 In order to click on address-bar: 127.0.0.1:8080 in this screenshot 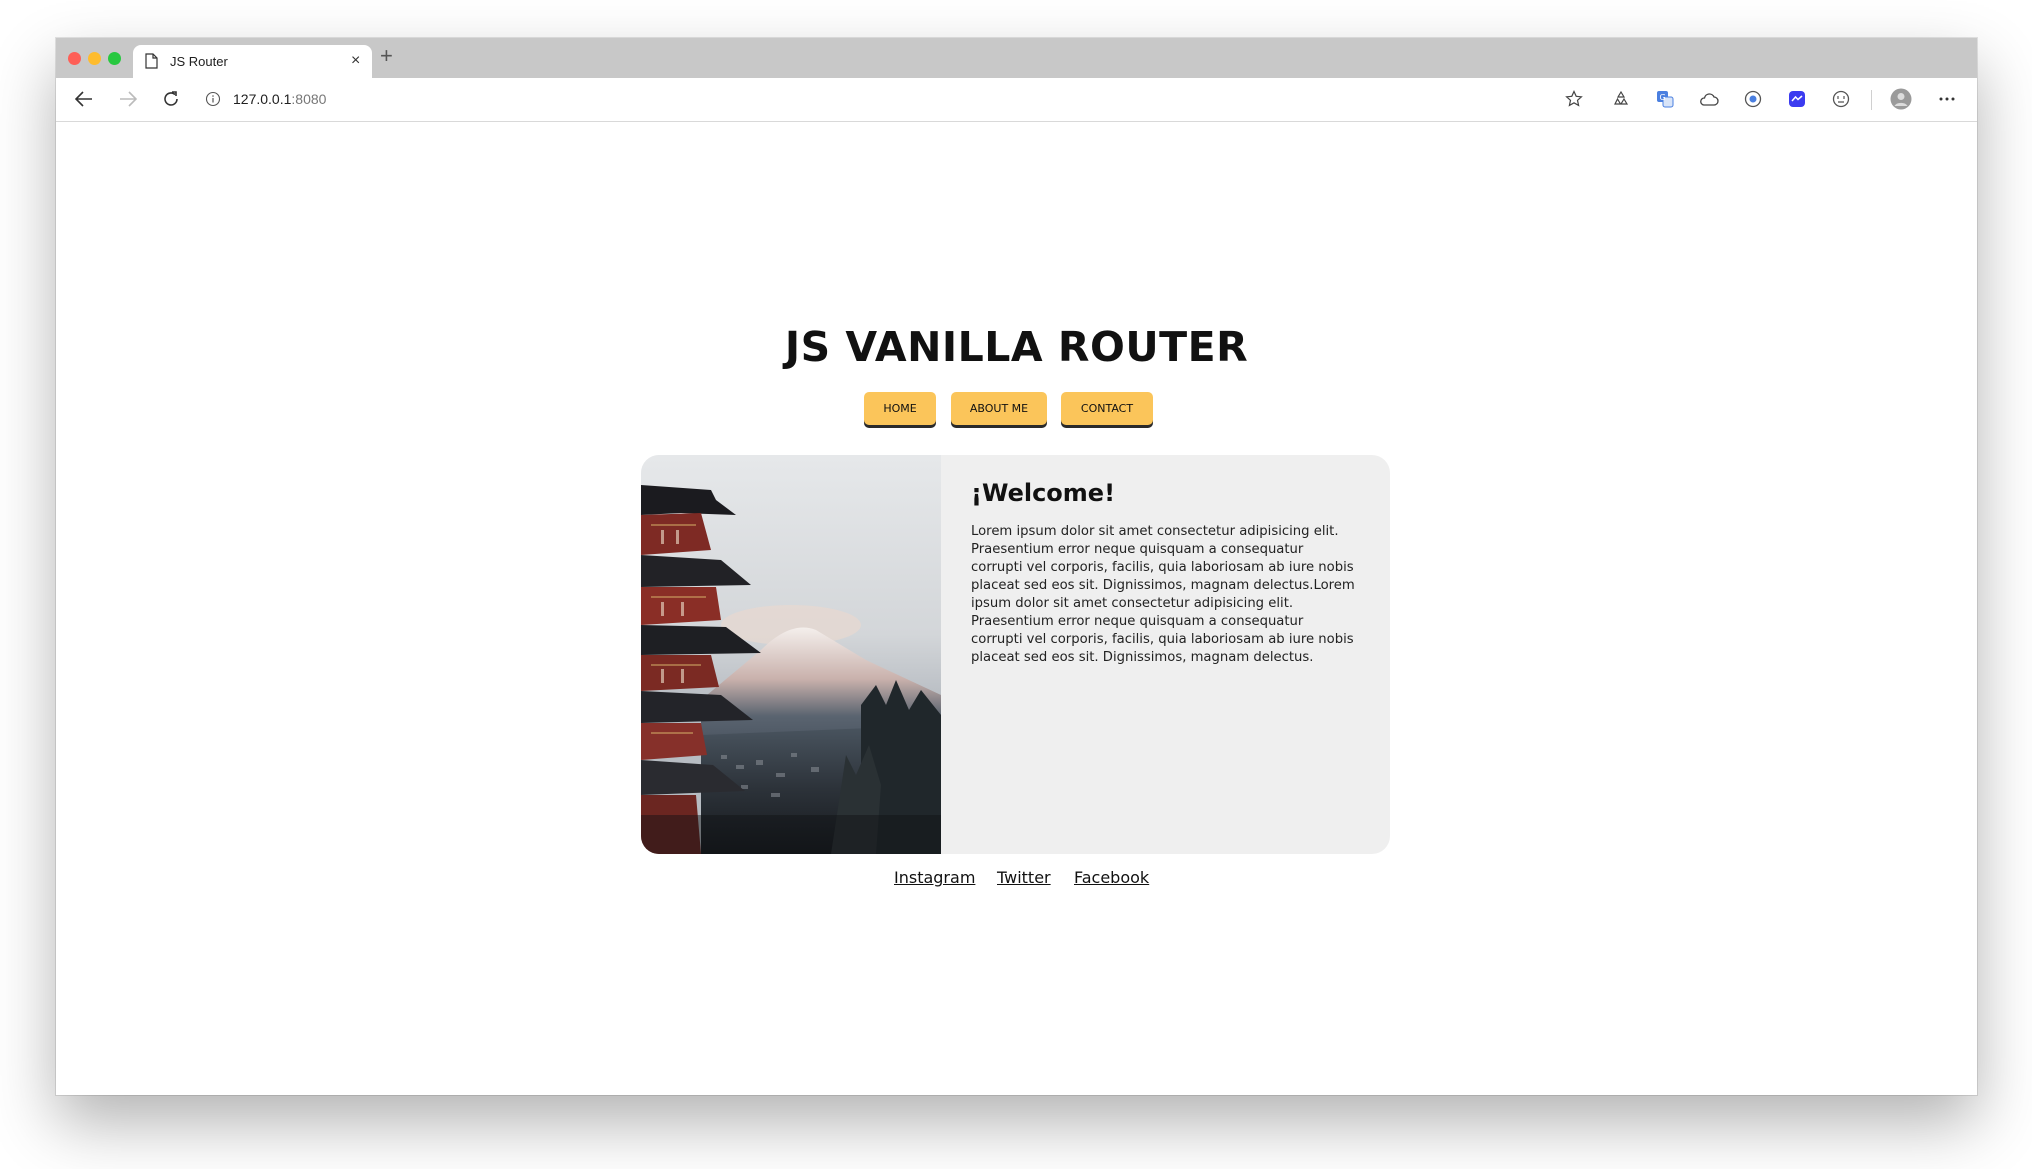, I will do `click(925, 99)`.